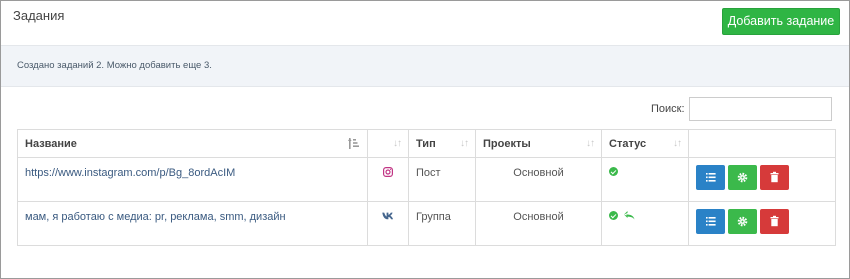 Image resolution: width=850 pixels, height=279 pixels. What do you see at coordinates (388, 143) in the screenshot?
I see `column-header-network: ↓↑` at bounding box center [388, 143].